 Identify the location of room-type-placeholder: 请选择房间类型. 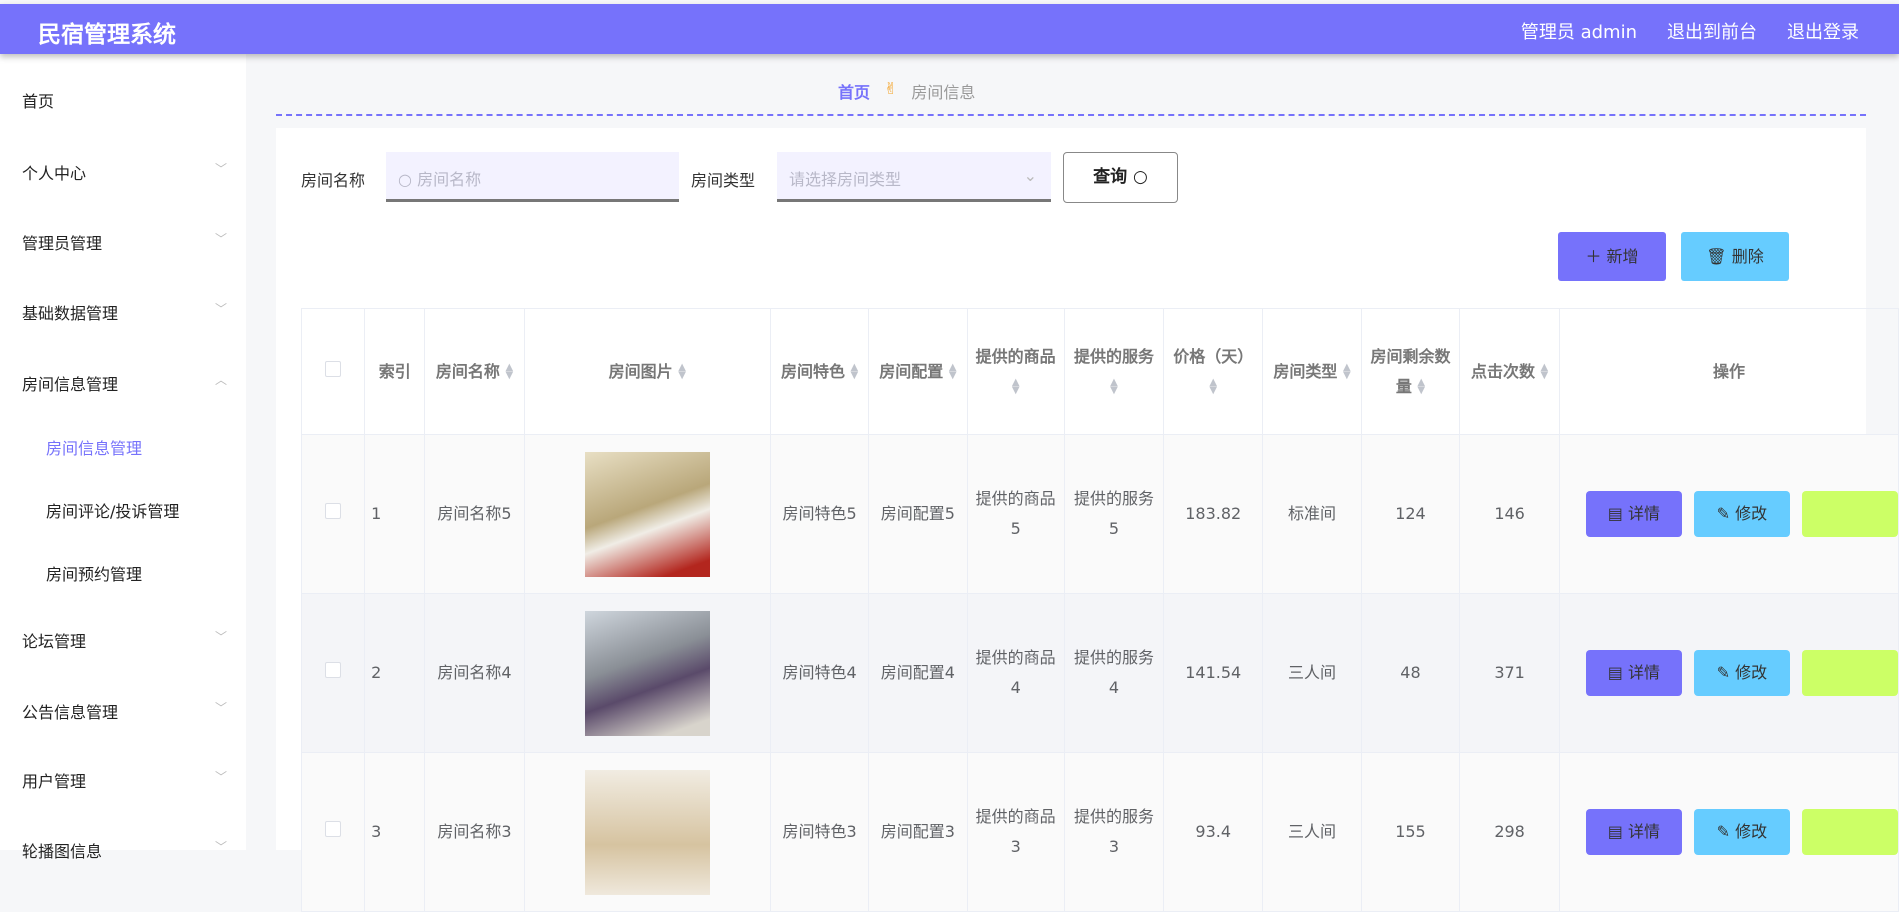
(845, 179).